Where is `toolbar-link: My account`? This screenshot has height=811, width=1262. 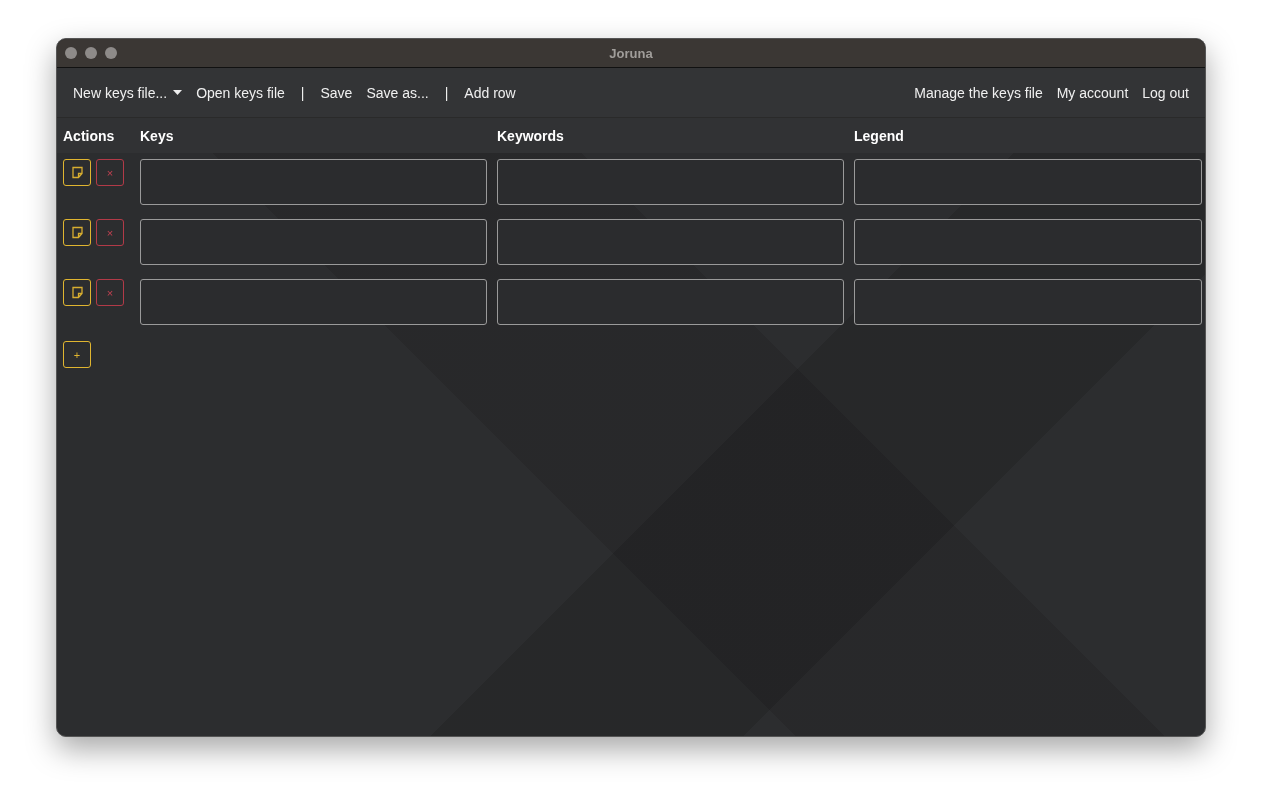
toolbar-link: My account is located at coordinates (1092, 92).